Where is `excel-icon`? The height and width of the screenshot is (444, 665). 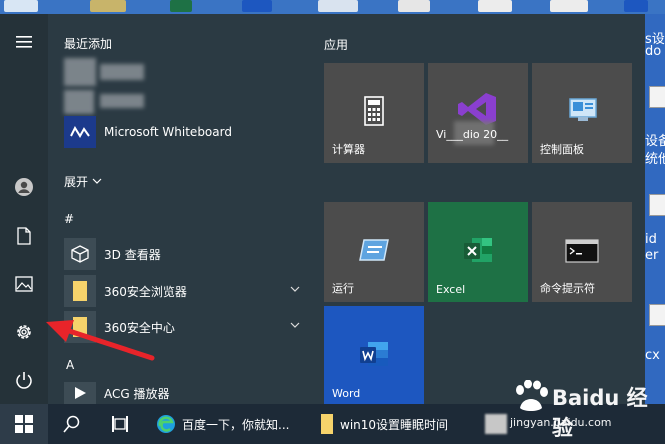
excel-icon is located at coordinates (478, 250).